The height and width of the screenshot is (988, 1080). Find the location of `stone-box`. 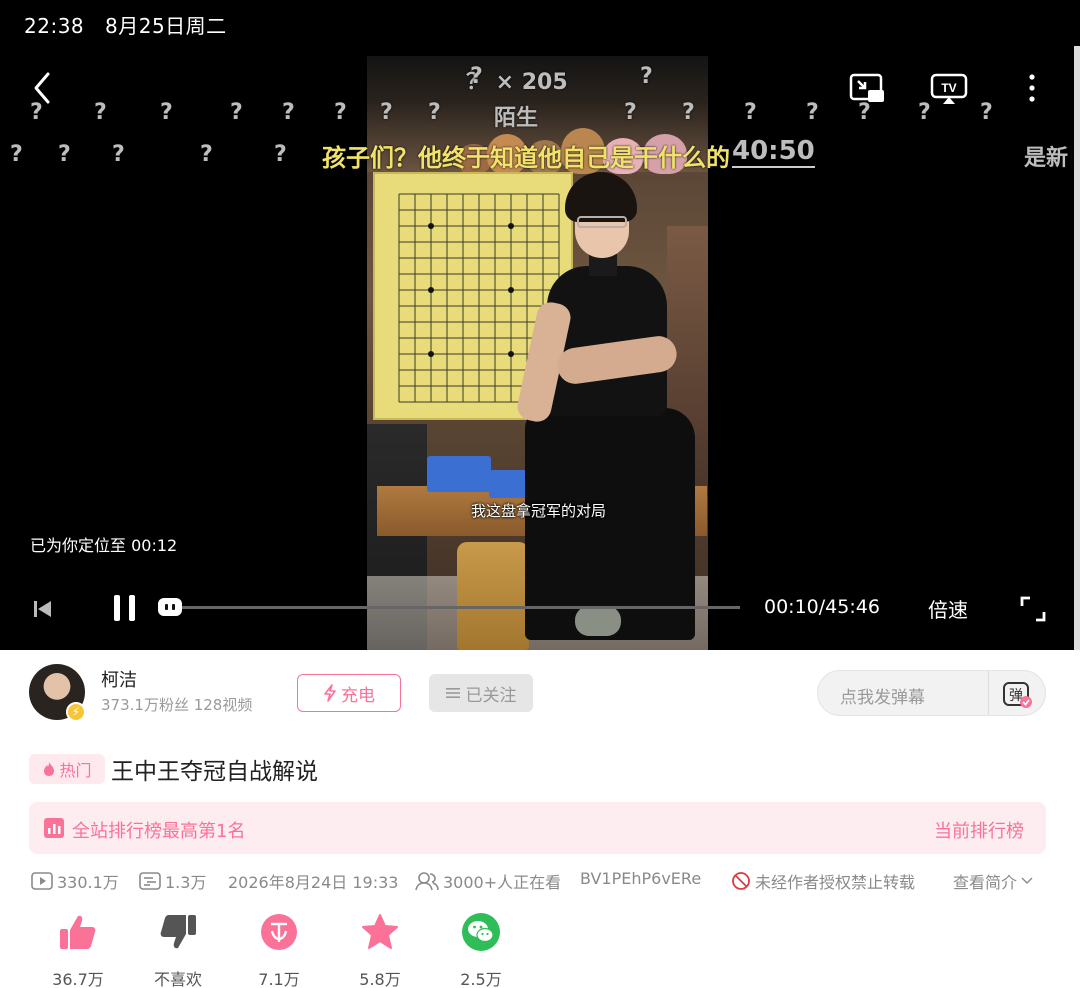

stone-box is located at coordinates (459, 474).